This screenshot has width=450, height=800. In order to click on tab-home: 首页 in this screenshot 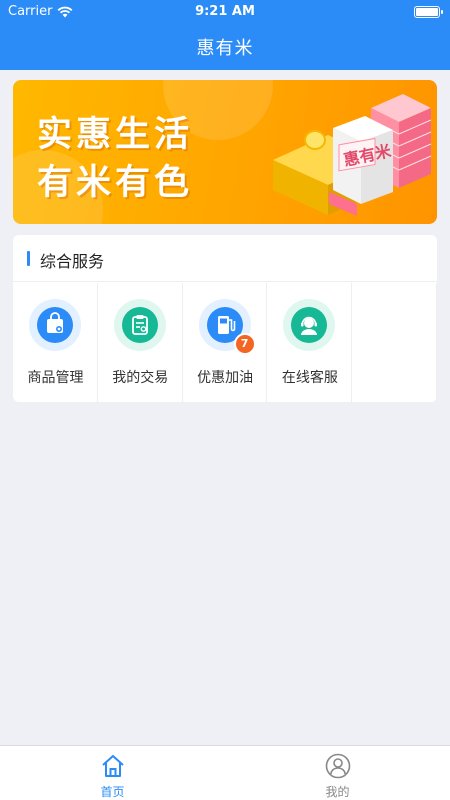, I will do `click(112, 773)`.